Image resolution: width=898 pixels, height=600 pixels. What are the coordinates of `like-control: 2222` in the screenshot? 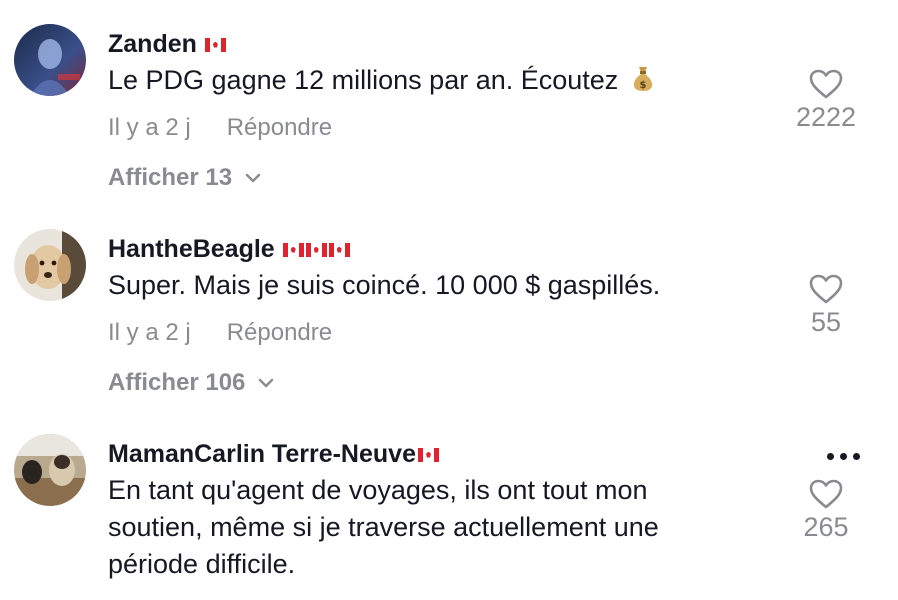 It's located at (826, 100).